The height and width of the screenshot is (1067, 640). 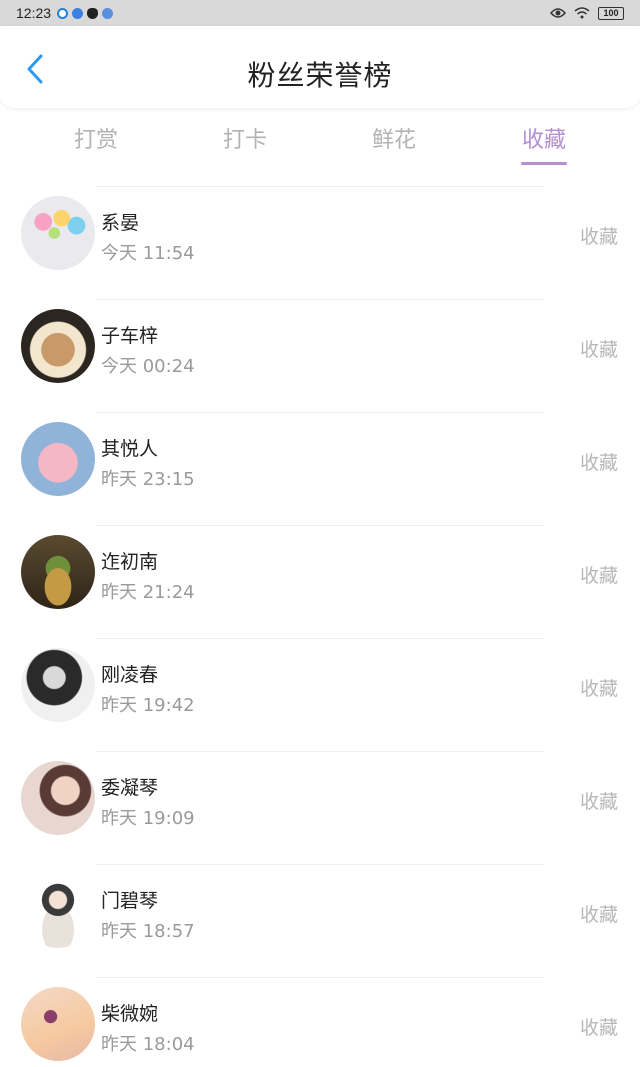 What do you see at coordinates (130, 336) in the screenshot?
I see `fan-name: 子车梓` at bounding box center [130, 336].